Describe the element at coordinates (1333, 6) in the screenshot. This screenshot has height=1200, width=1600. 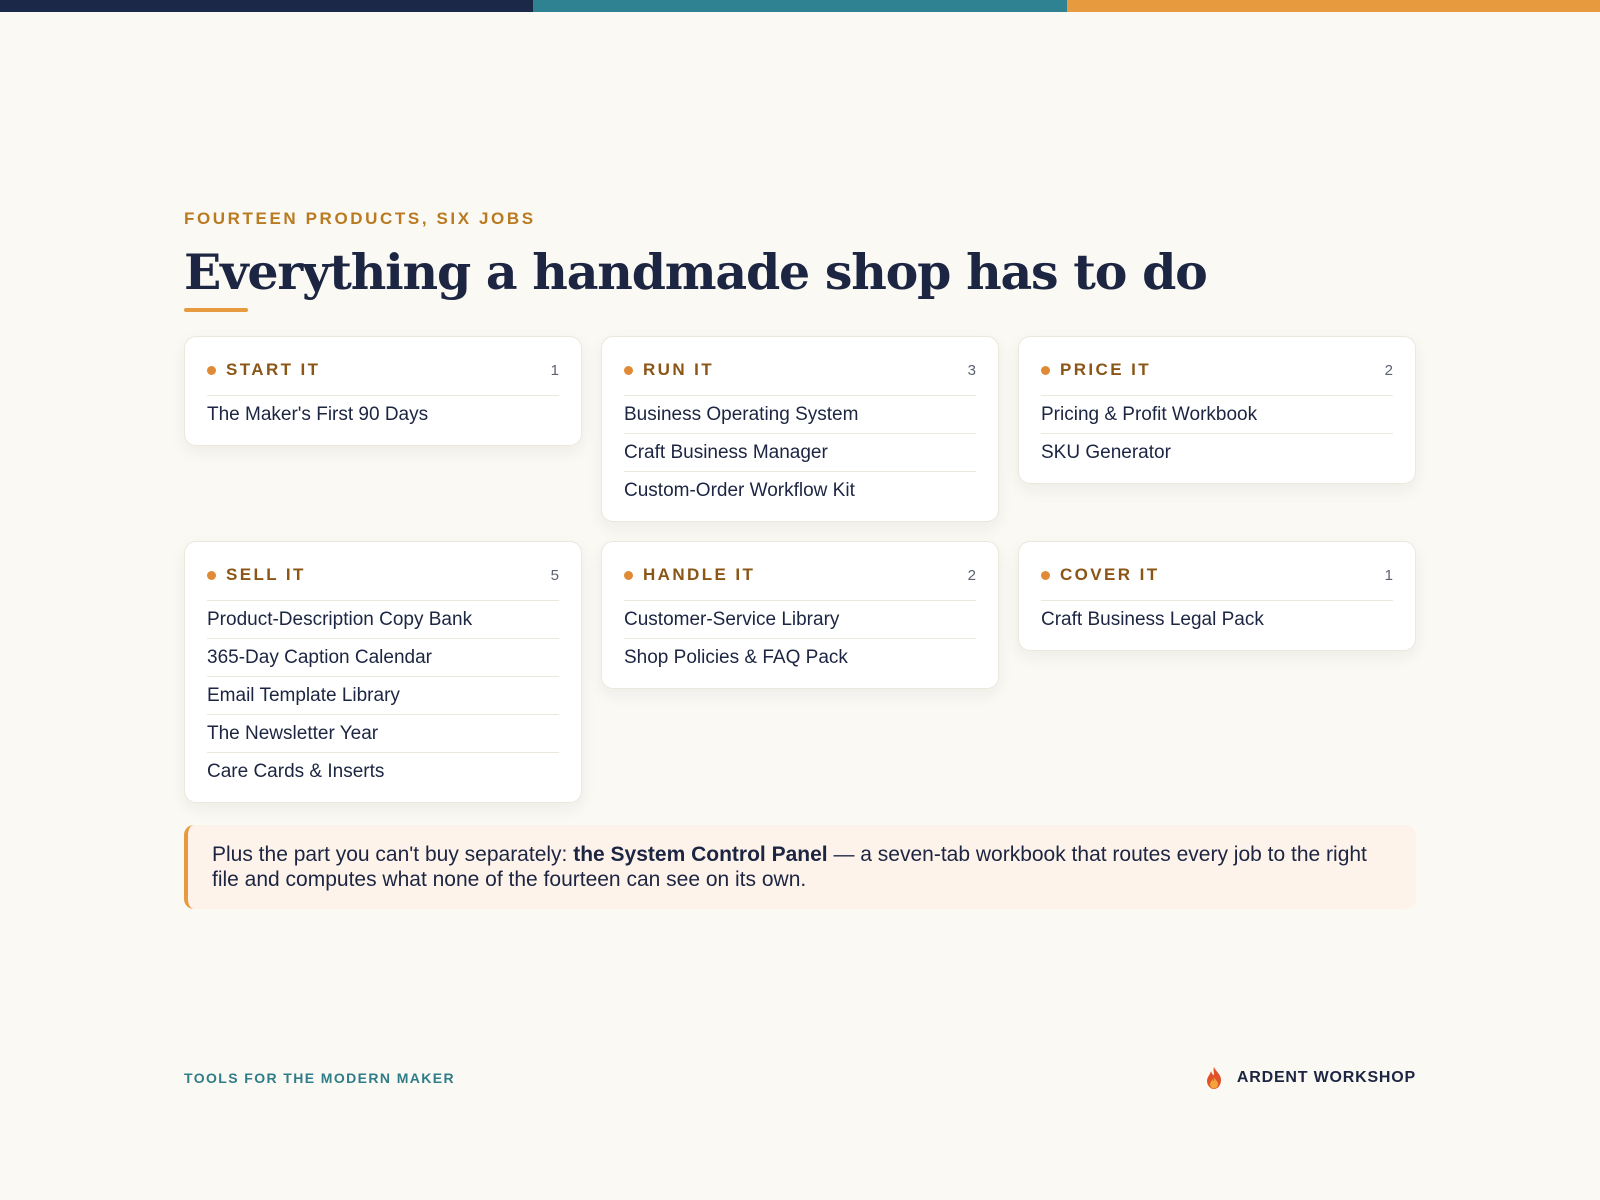
I see `accent-segment-orange` at that location.